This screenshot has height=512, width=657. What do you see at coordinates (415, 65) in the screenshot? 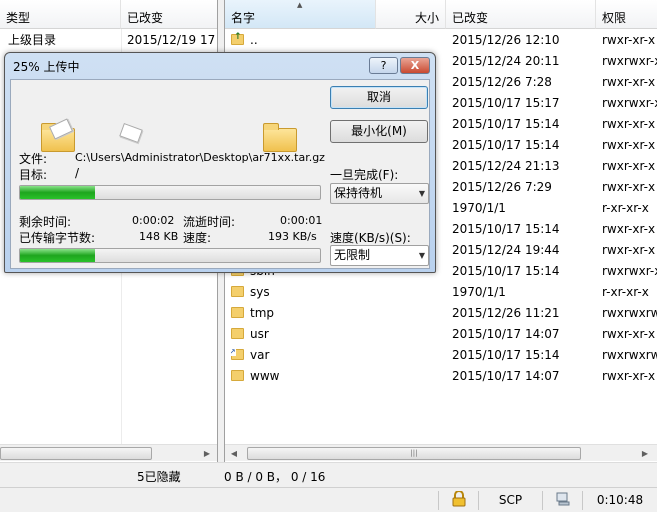
I see `close-button: X` at bounding box center [415, 65].